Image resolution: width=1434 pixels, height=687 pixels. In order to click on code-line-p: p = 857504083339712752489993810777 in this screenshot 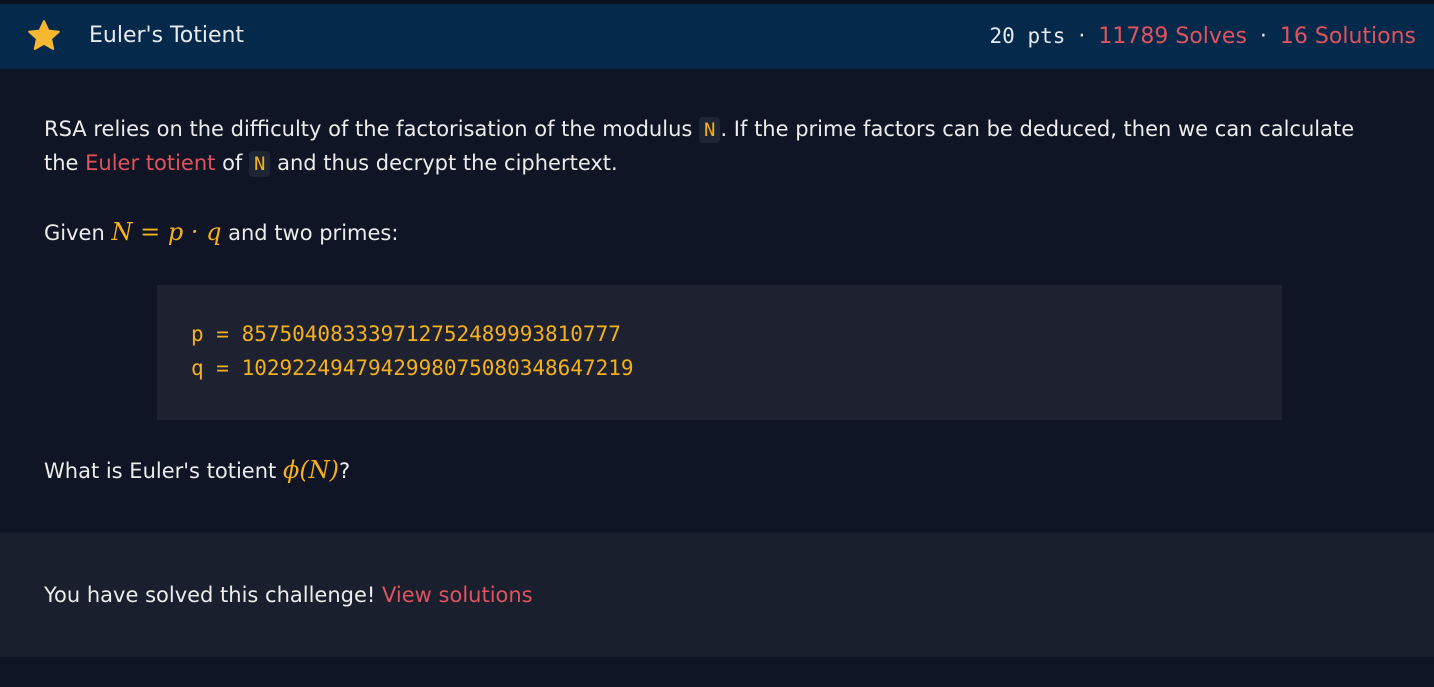, I will do `click(406, 334)`.